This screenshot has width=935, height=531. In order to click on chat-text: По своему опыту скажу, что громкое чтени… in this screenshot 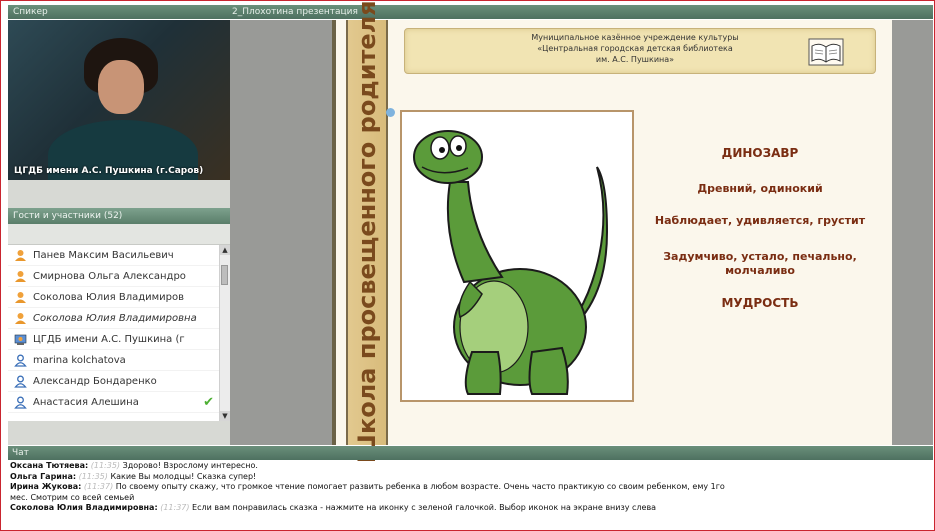, I will do `click(420, 486)`.